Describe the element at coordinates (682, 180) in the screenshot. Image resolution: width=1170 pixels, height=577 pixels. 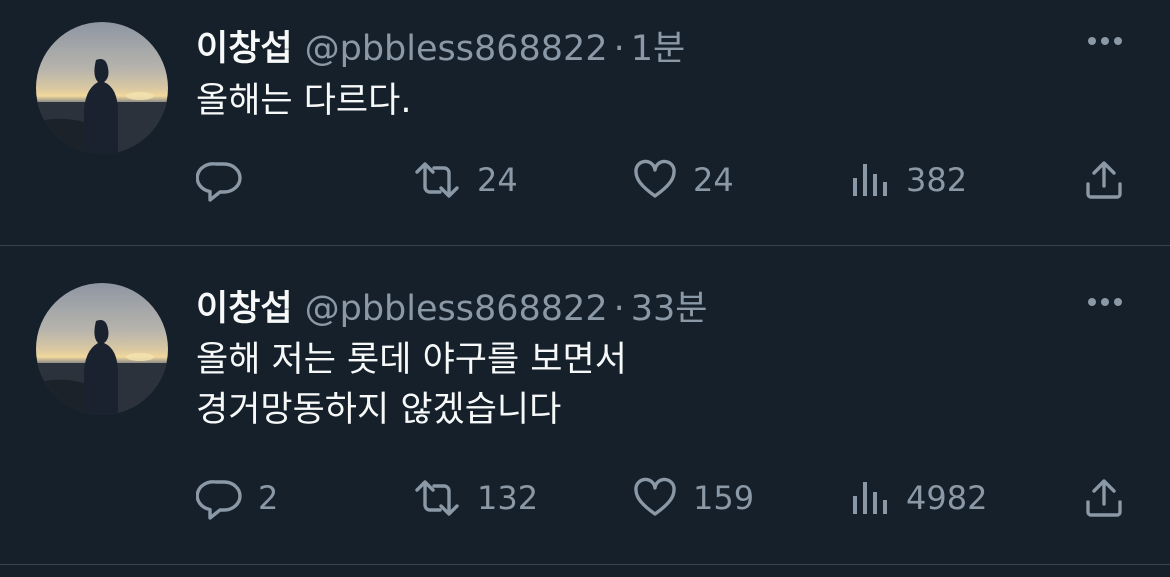
I see `like-button: 24` at that location.